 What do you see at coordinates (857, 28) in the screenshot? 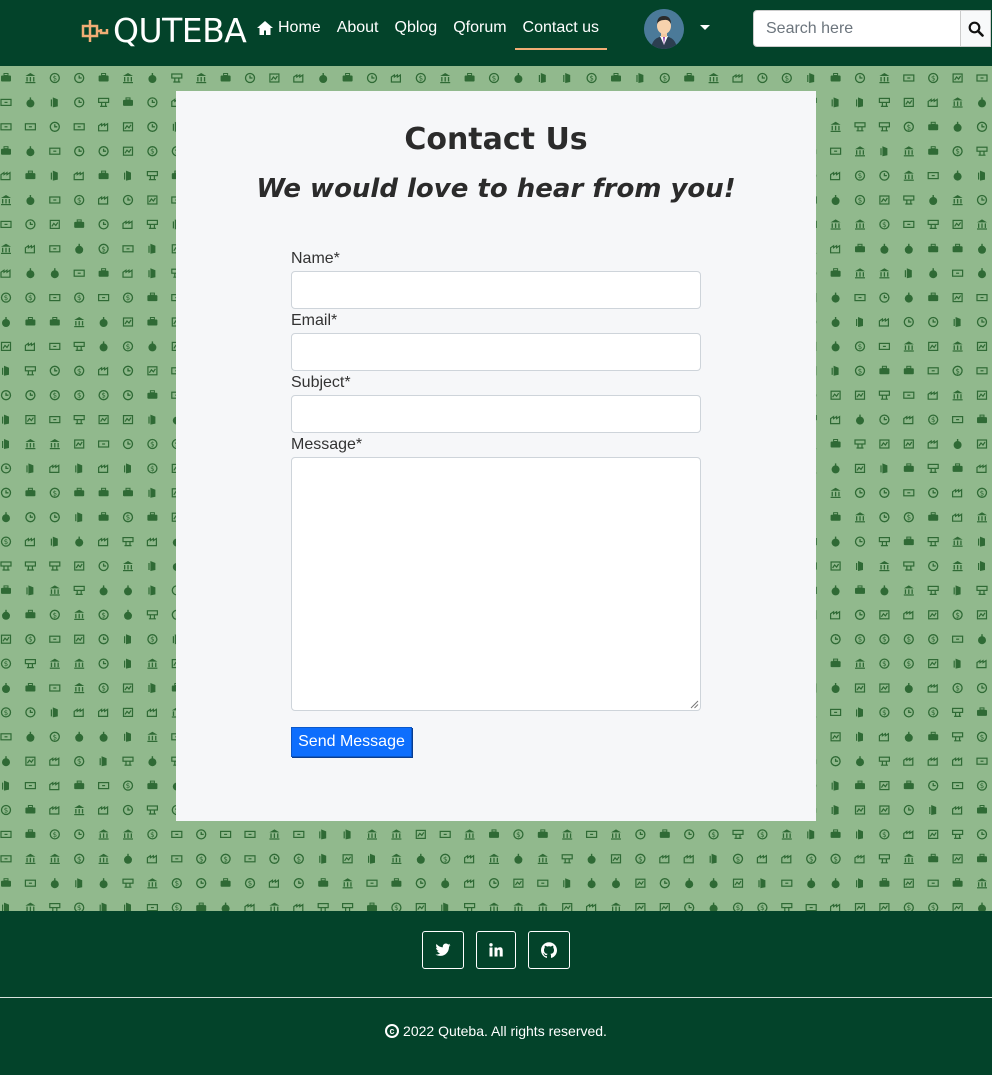
I see `search-input` at bounding box center [857, 28].